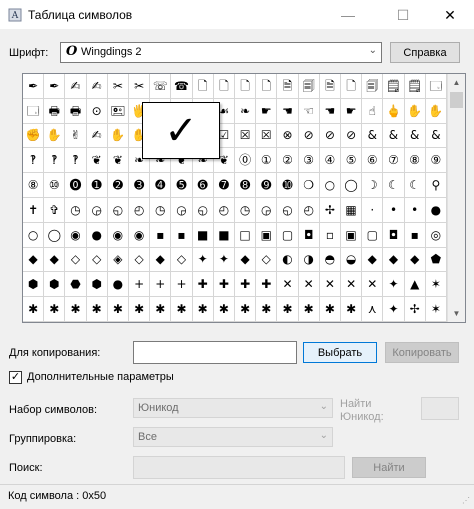  Describe the element at coordinates (288, 235) in the screenshot. I see `character-cell: ▢` at that location.